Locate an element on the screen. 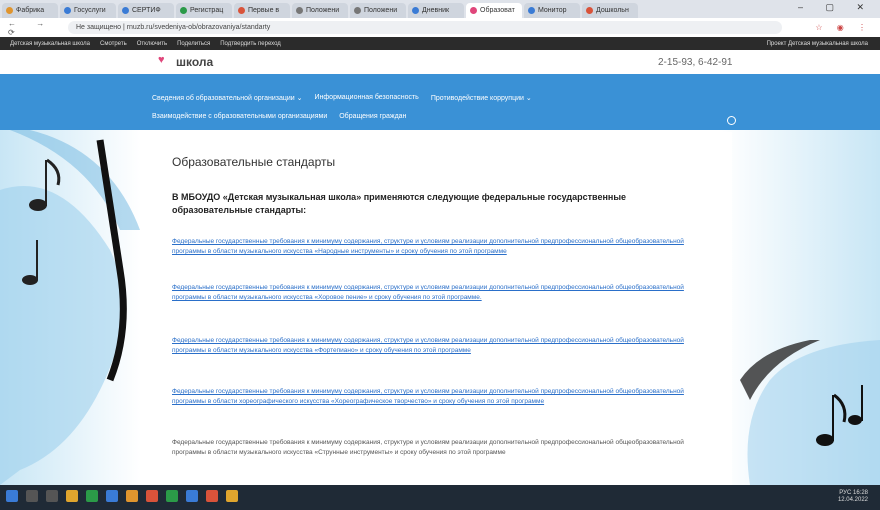 This screenshot has width=880, height=510. taskbar-lang: РУС is located at coordinates (845, 493).